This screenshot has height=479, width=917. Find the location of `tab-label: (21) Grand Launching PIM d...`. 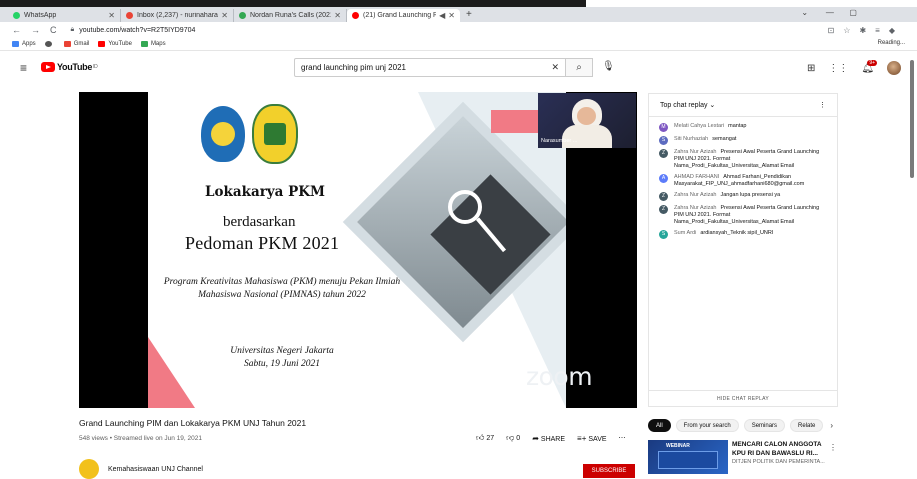

tab-label: (21) Grand Launching PIM d... is located at coordinates (400, 15).